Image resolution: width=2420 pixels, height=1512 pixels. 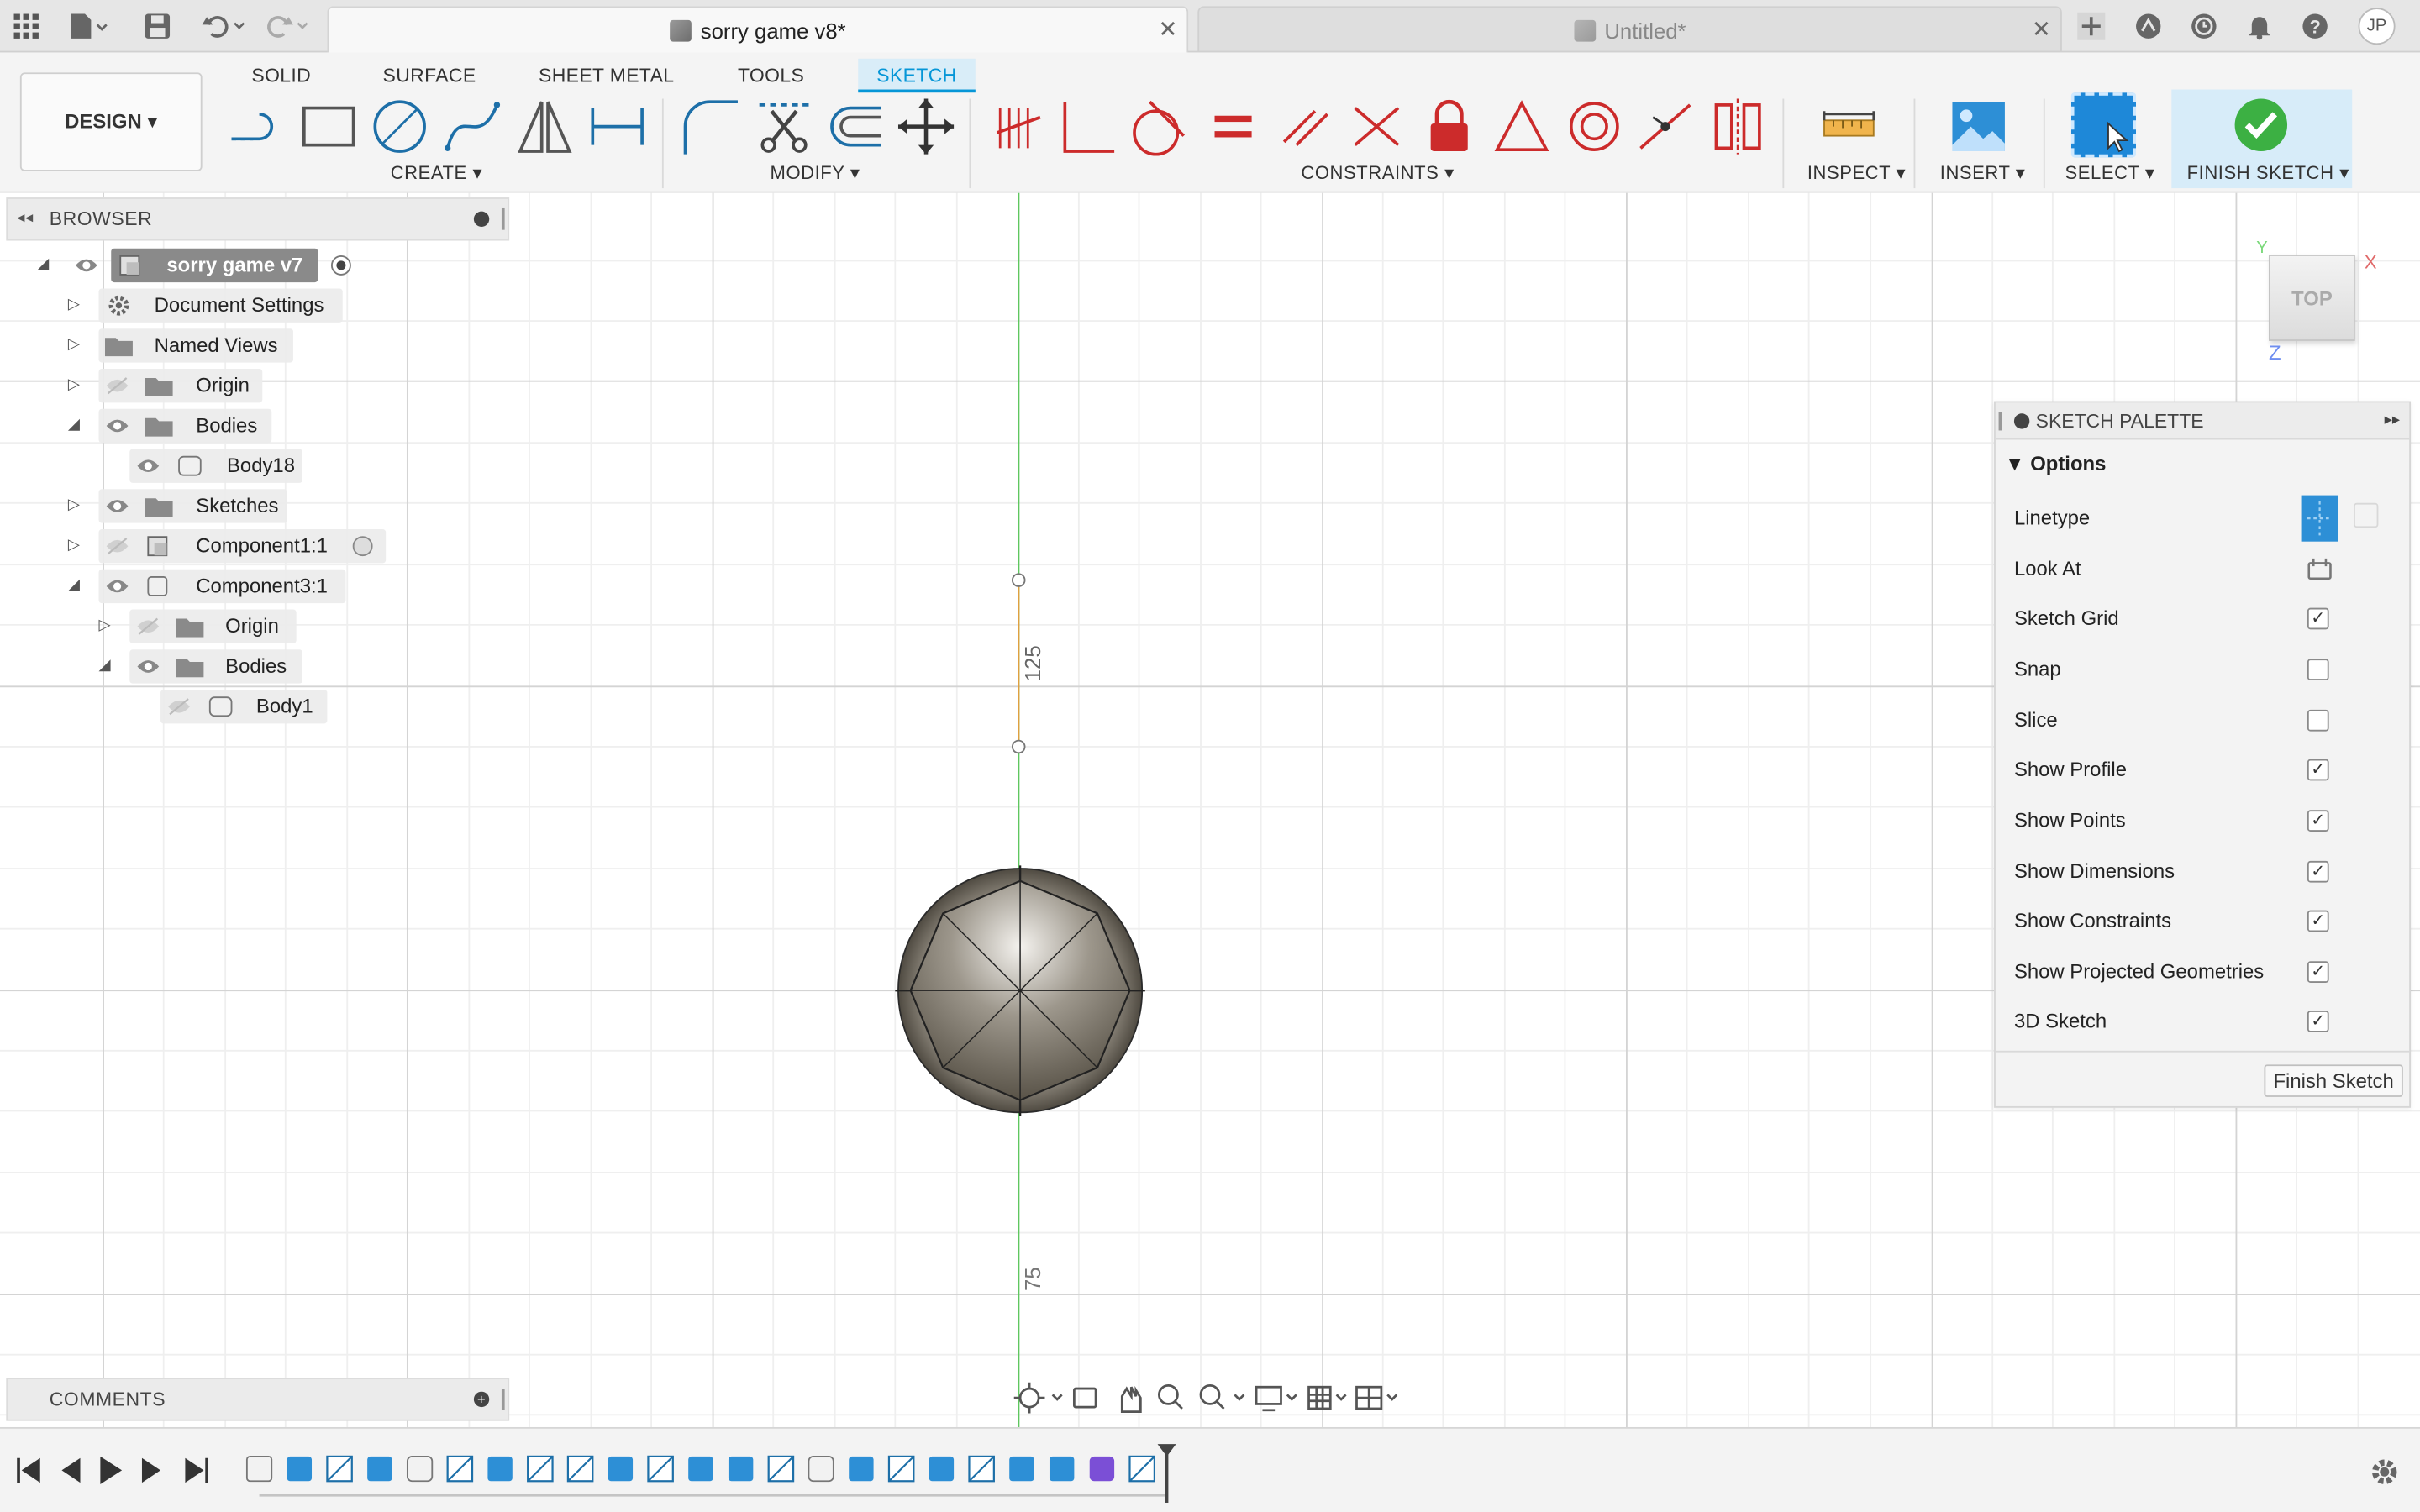 I want to click on offset-tool-icon, so click(x=854, y=126).